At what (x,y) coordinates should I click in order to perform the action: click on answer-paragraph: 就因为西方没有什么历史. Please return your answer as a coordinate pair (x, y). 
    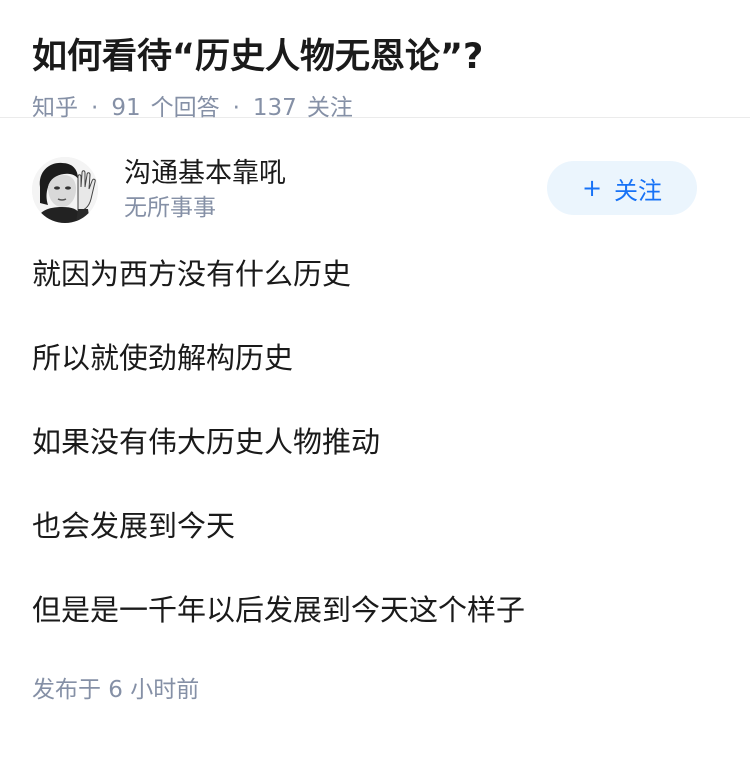
    Looking at the image, I should click on (192, 274).